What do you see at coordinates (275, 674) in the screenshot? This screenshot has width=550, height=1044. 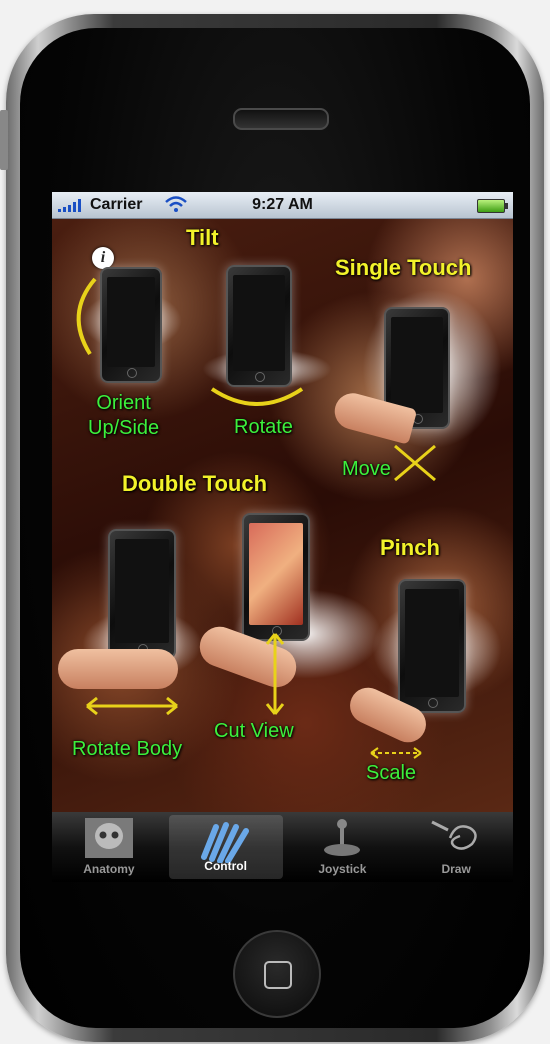 I see `vertical-arrows-icon` at bounding box center [275, 674].